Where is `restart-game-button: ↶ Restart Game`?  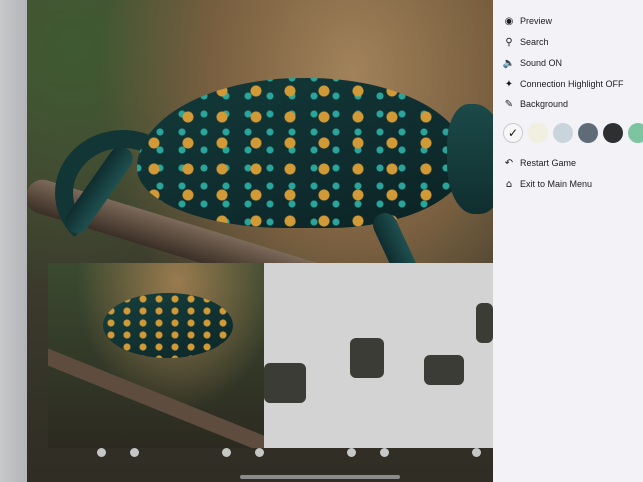 restart-game-button: ↶ Restart Game is located at coordinates (539, 163).